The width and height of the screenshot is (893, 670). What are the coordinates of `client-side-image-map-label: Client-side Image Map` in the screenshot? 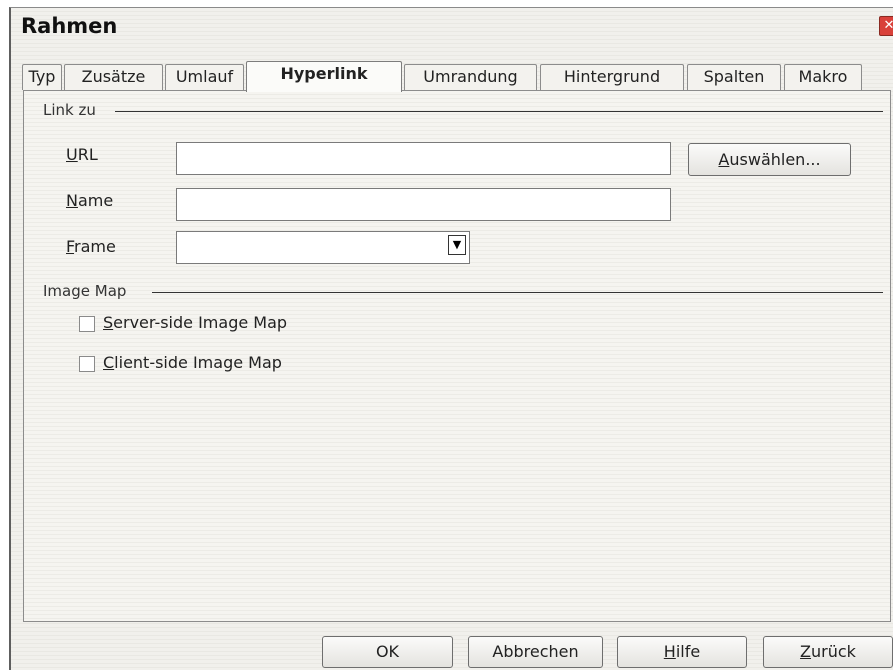 It's located at (192, 362).